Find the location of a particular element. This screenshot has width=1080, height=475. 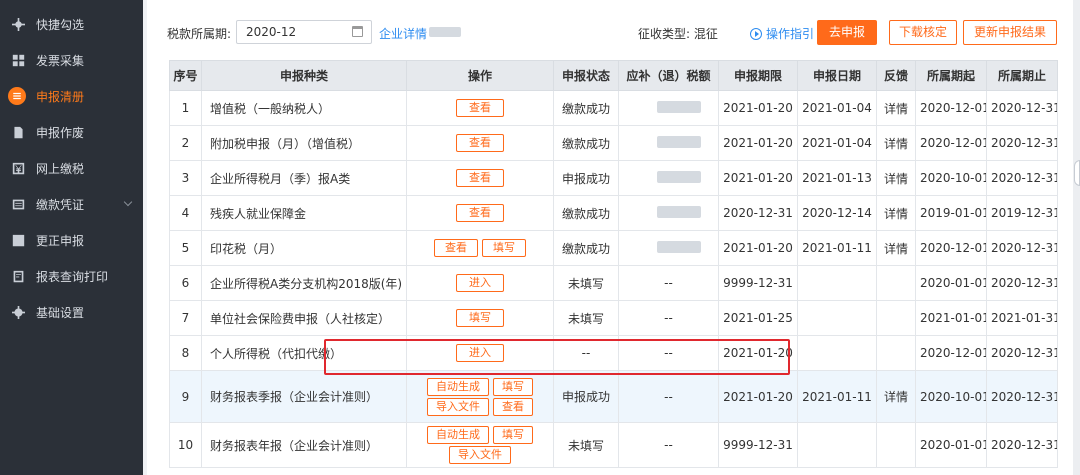

sidebar-item: 快捷勾选 is located at coordinates (71, 24).